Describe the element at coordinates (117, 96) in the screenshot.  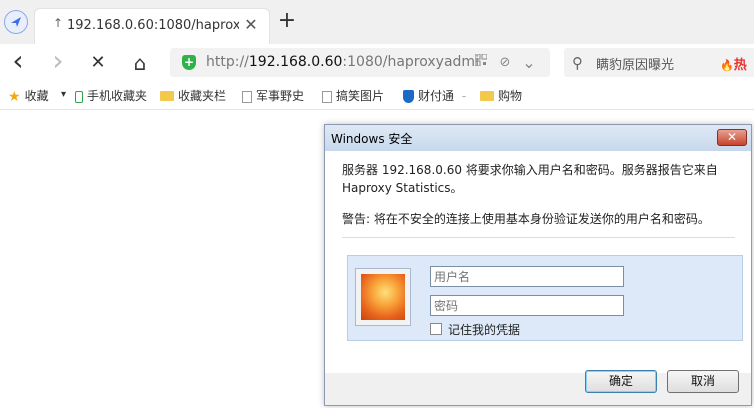
I see `bookmark-label: 手机收藏夹` at that location.